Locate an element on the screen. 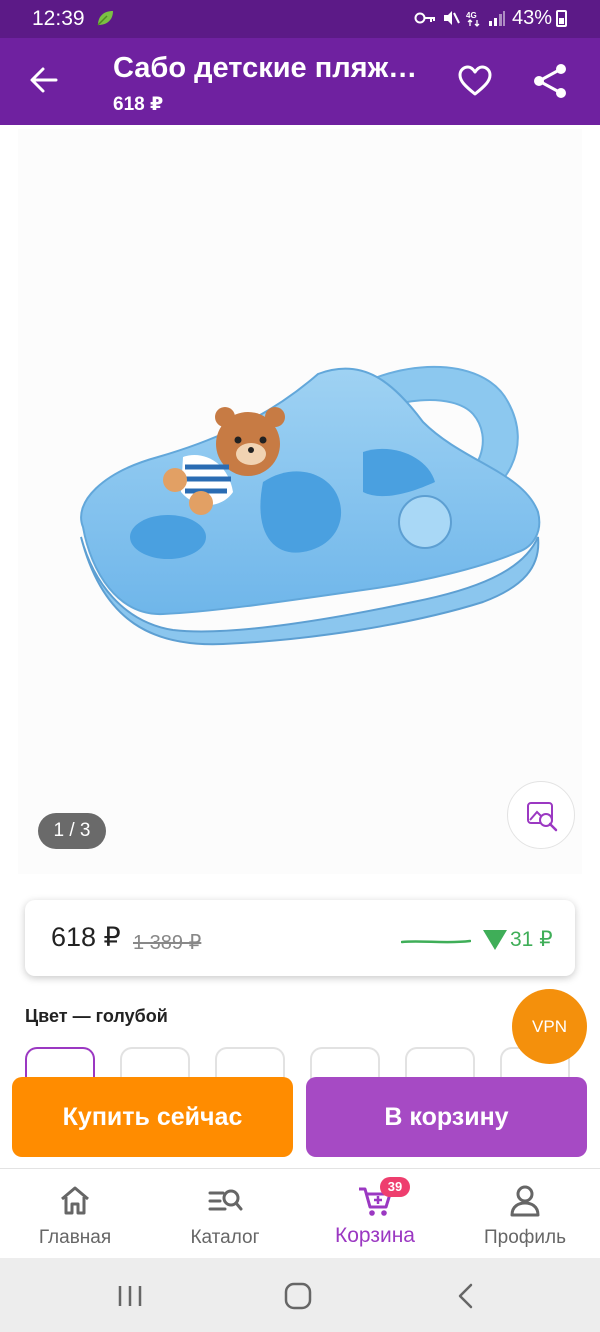 Image resolution: width=600 pixels, height=1332 pixels. system-back-button is located at coordinates (466, 1296).